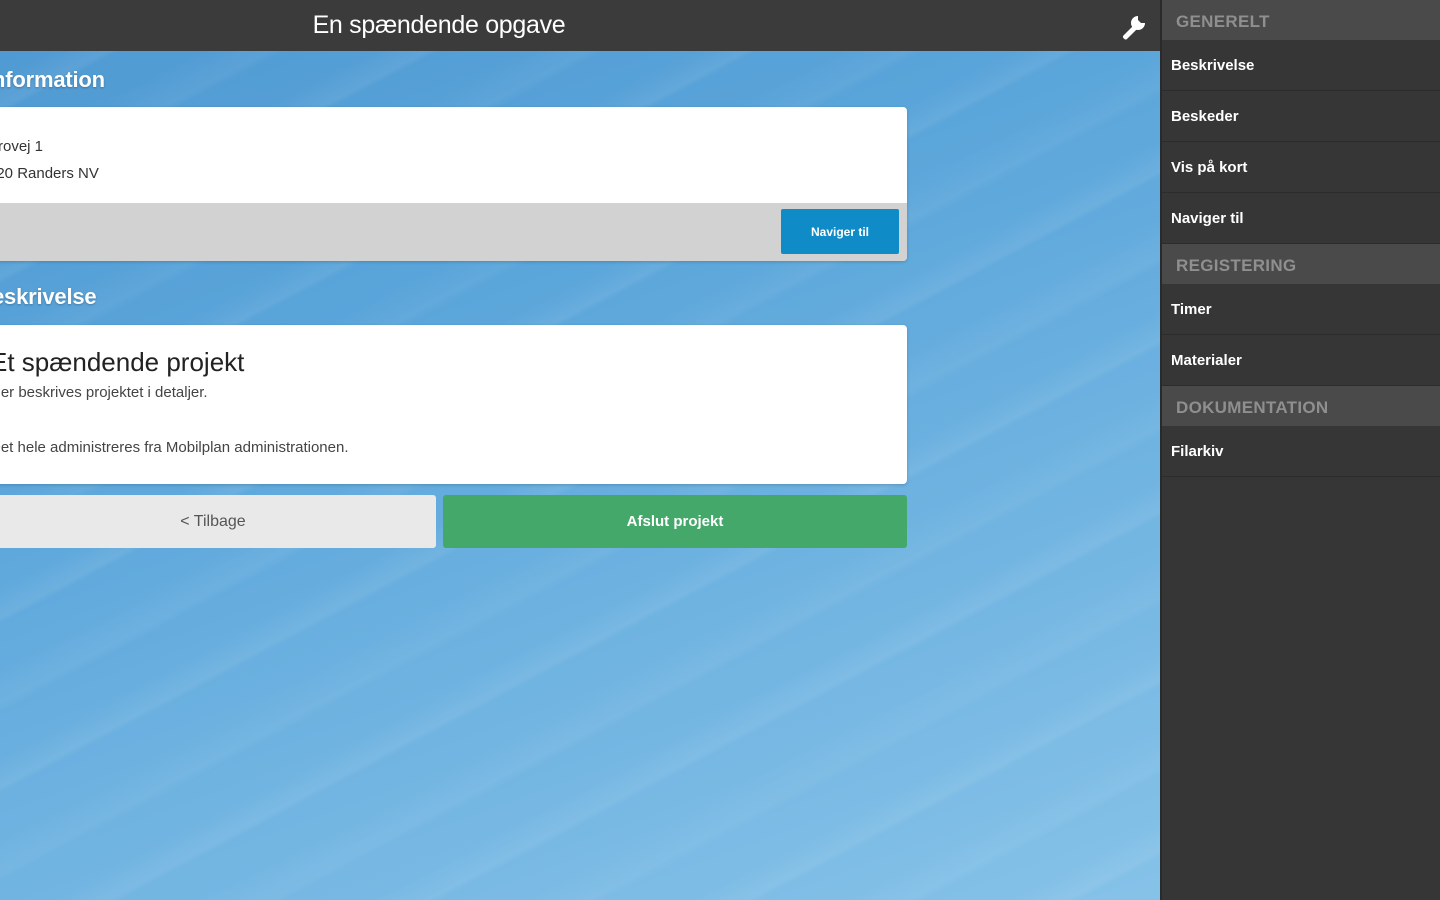 This screenshot has width=1440, height=900. I want to click on sidebar-header-documentation: DOKUMENTATION, so click(1301, 406).